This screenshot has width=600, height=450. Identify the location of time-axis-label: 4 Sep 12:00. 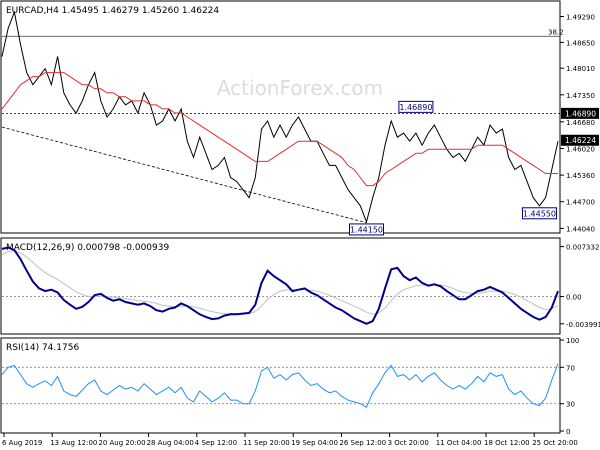
(216, 443).